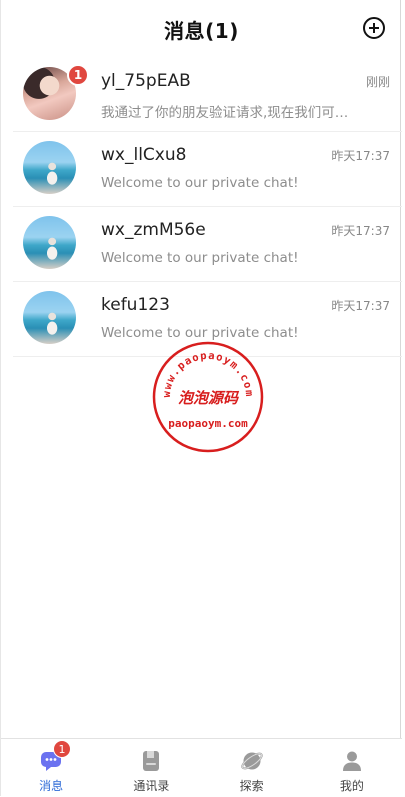 This screenshot has height=797, width=405. Describe the element at coordinates (351, 786) in the screenshot. I see `tab-label: 我的` at that location.